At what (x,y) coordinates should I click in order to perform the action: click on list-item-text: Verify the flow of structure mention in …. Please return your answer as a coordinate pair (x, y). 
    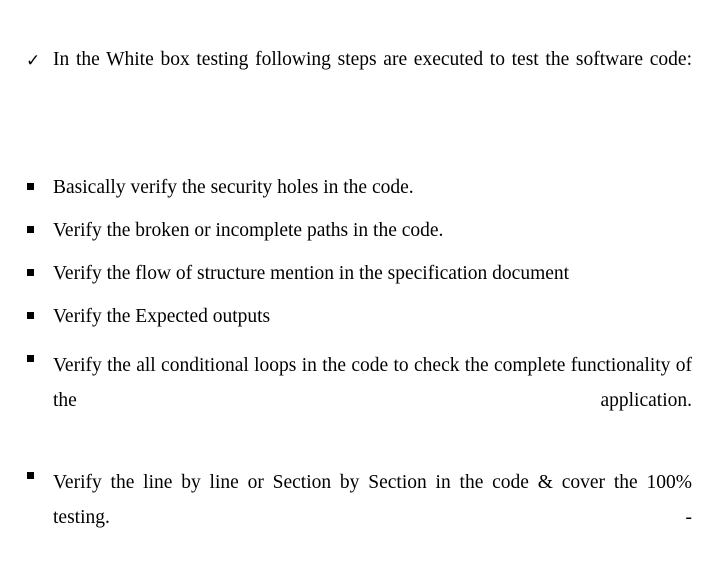
    Looking at the image, I should click on (311, 273).